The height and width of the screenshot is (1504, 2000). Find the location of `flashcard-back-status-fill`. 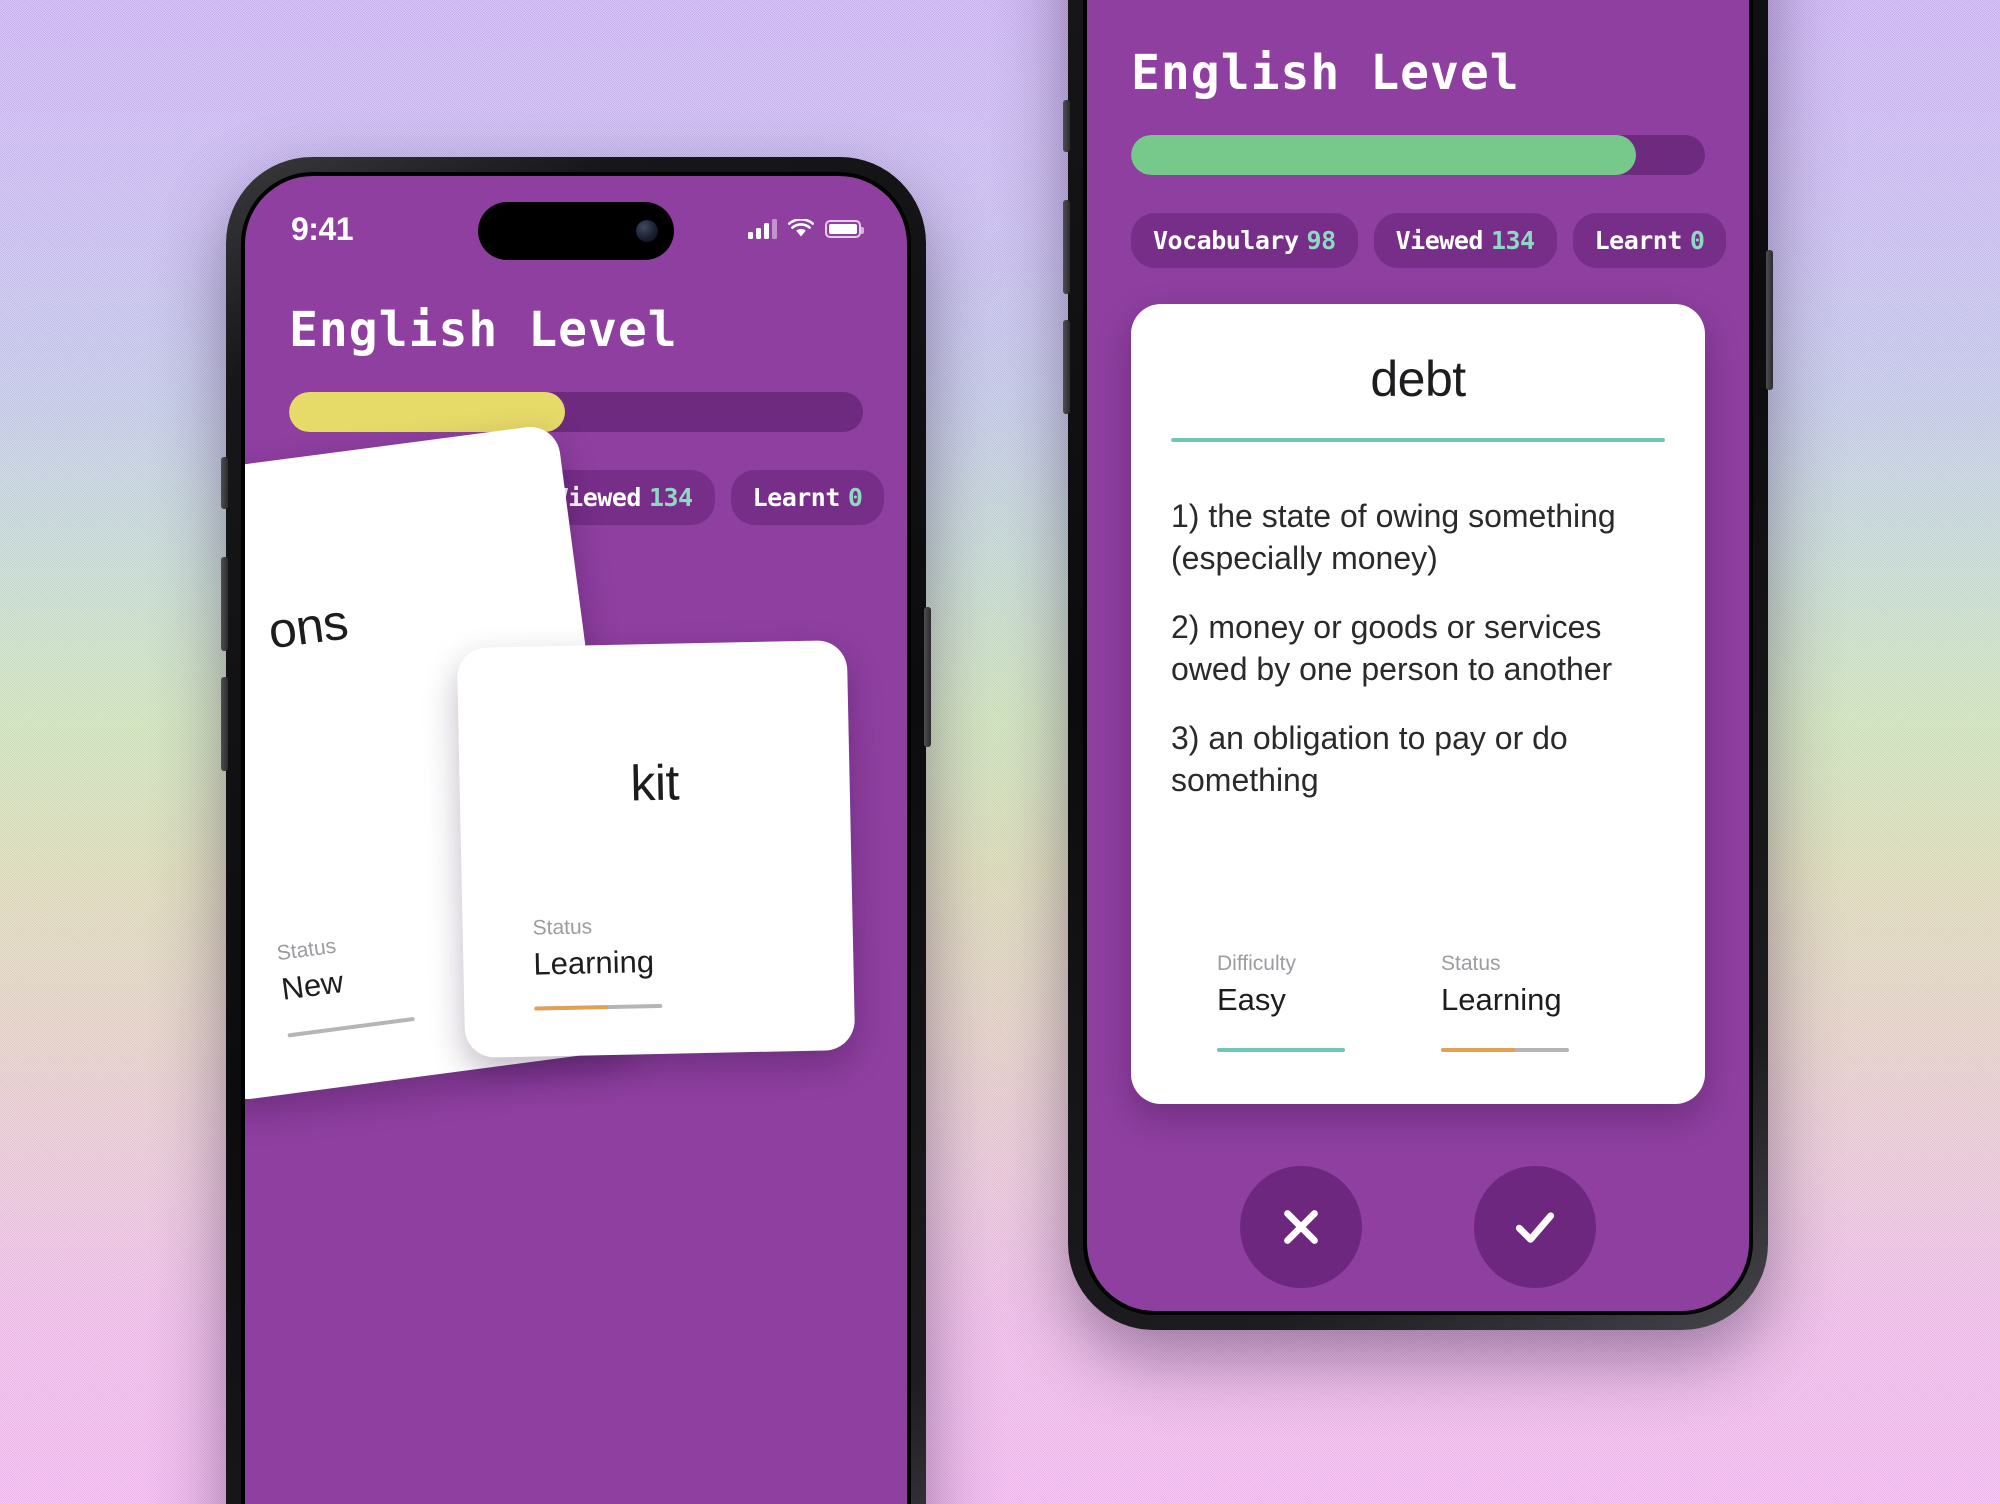

flashcard-back-status-fill is located at coordinates (287, 1035).